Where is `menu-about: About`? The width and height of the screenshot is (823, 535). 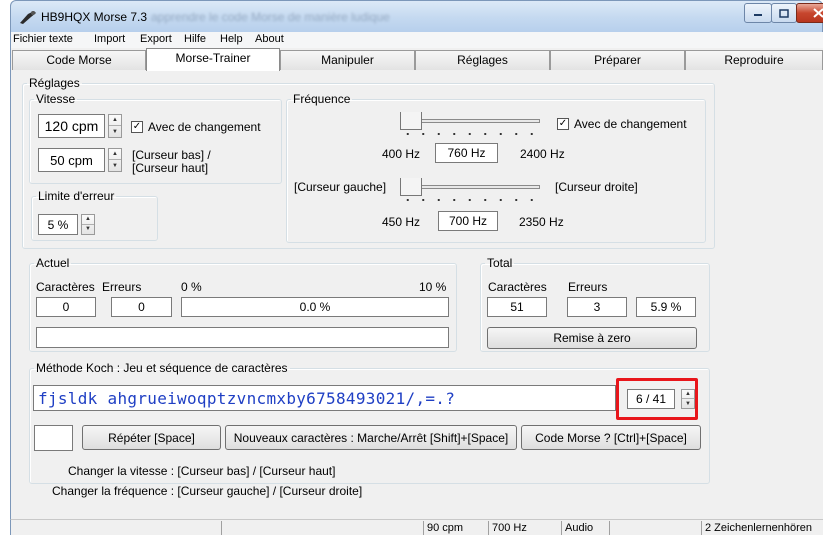
menu-about: About is located at coordinates (269, 39).